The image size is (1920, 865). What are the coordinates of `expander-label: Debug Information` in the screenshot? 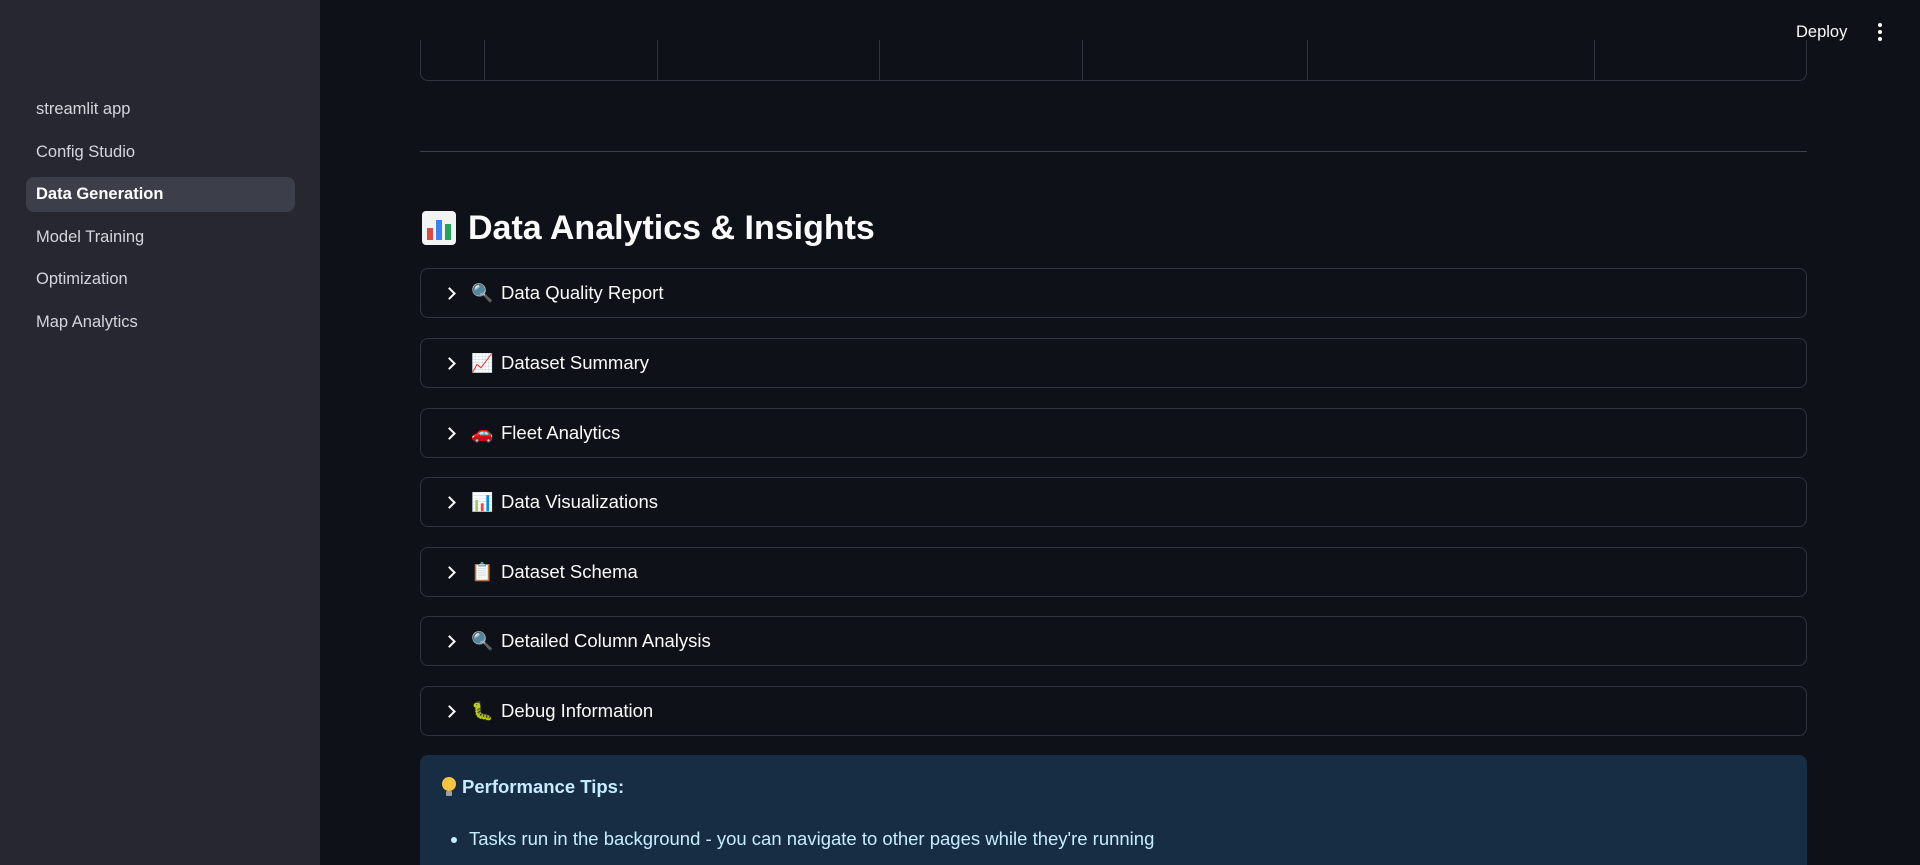 It's located at (577, 710).